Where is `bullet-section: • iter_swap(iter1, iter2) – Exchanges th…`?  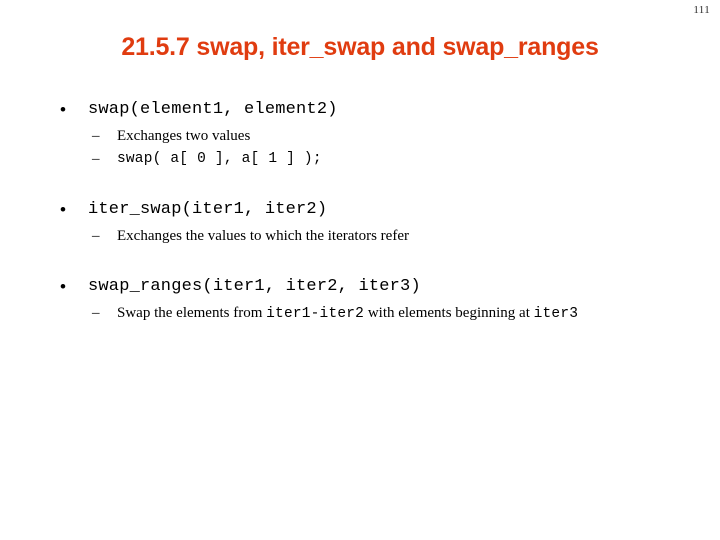 bullet-section: • iter_swap(iter1, iter2) – Exchanges th… is located at coordinates (360, 222).